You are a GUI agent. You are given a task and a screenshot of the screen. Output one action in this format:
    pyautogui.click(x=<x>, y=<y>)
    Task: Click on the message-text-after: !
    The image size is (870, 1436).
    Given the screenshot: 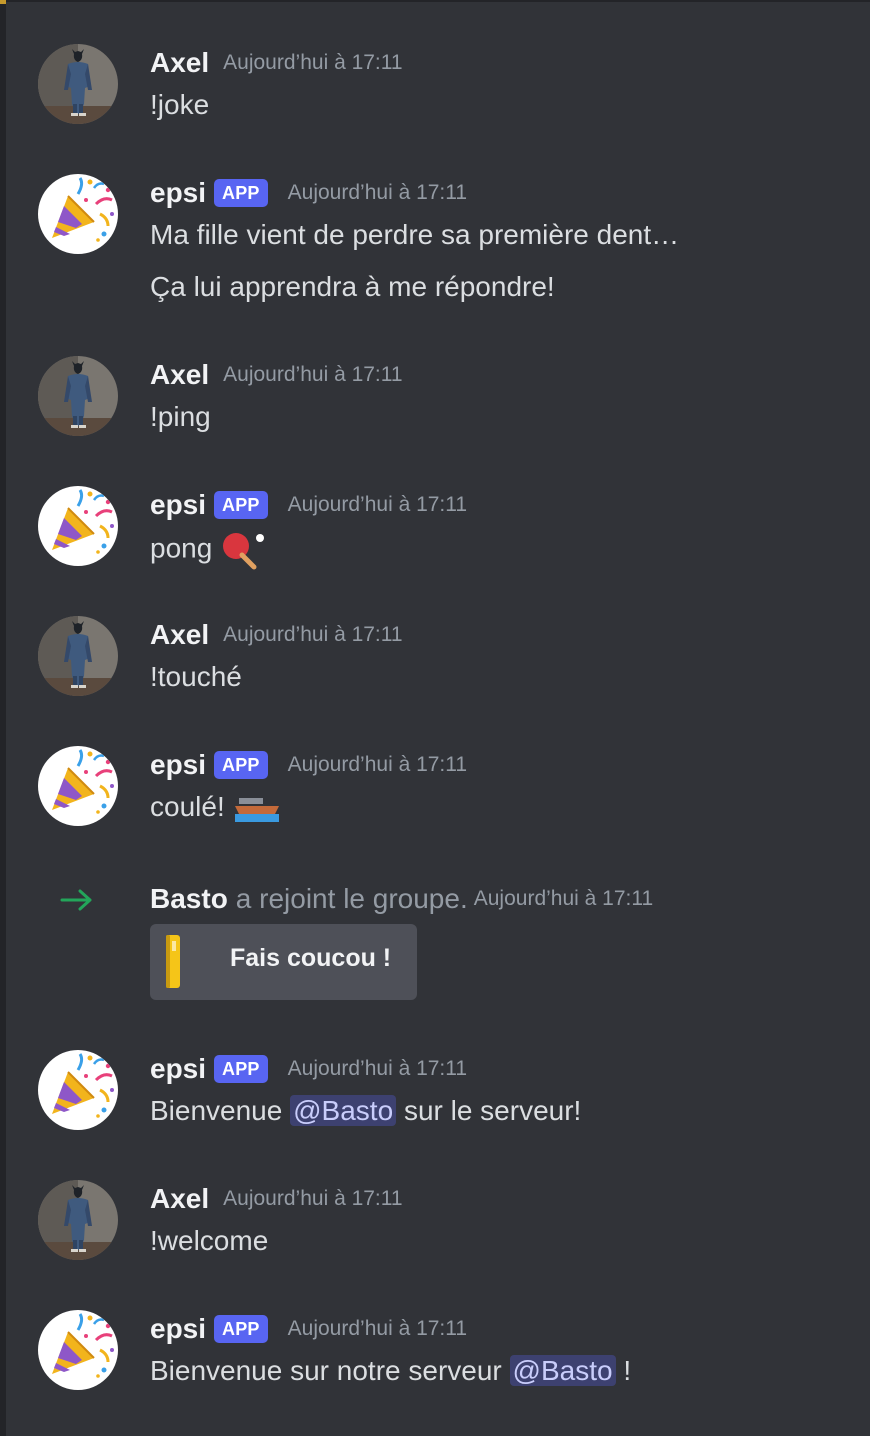 What is the action you would take?
    pyautogui.click(x=627, y=1370)
    